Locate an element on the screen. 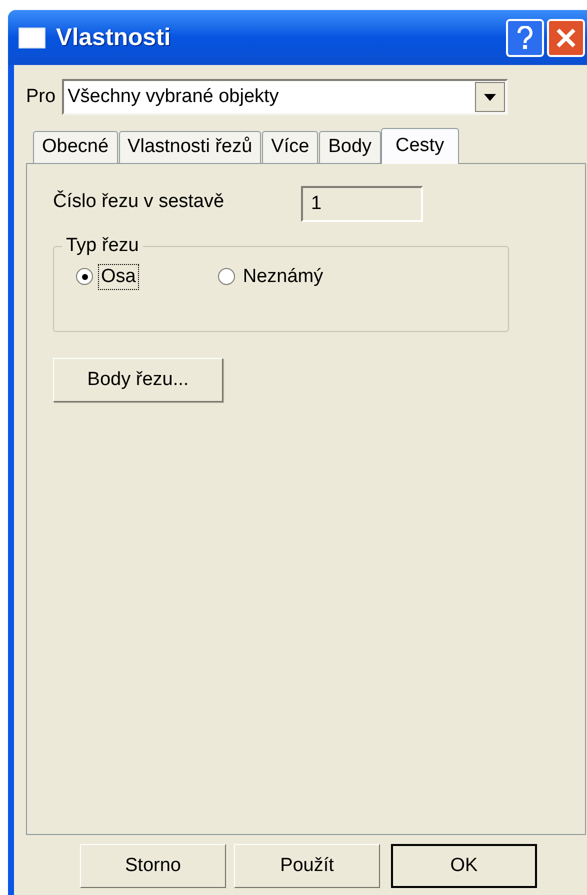  tab: Více is located at coordinates (290, 147).